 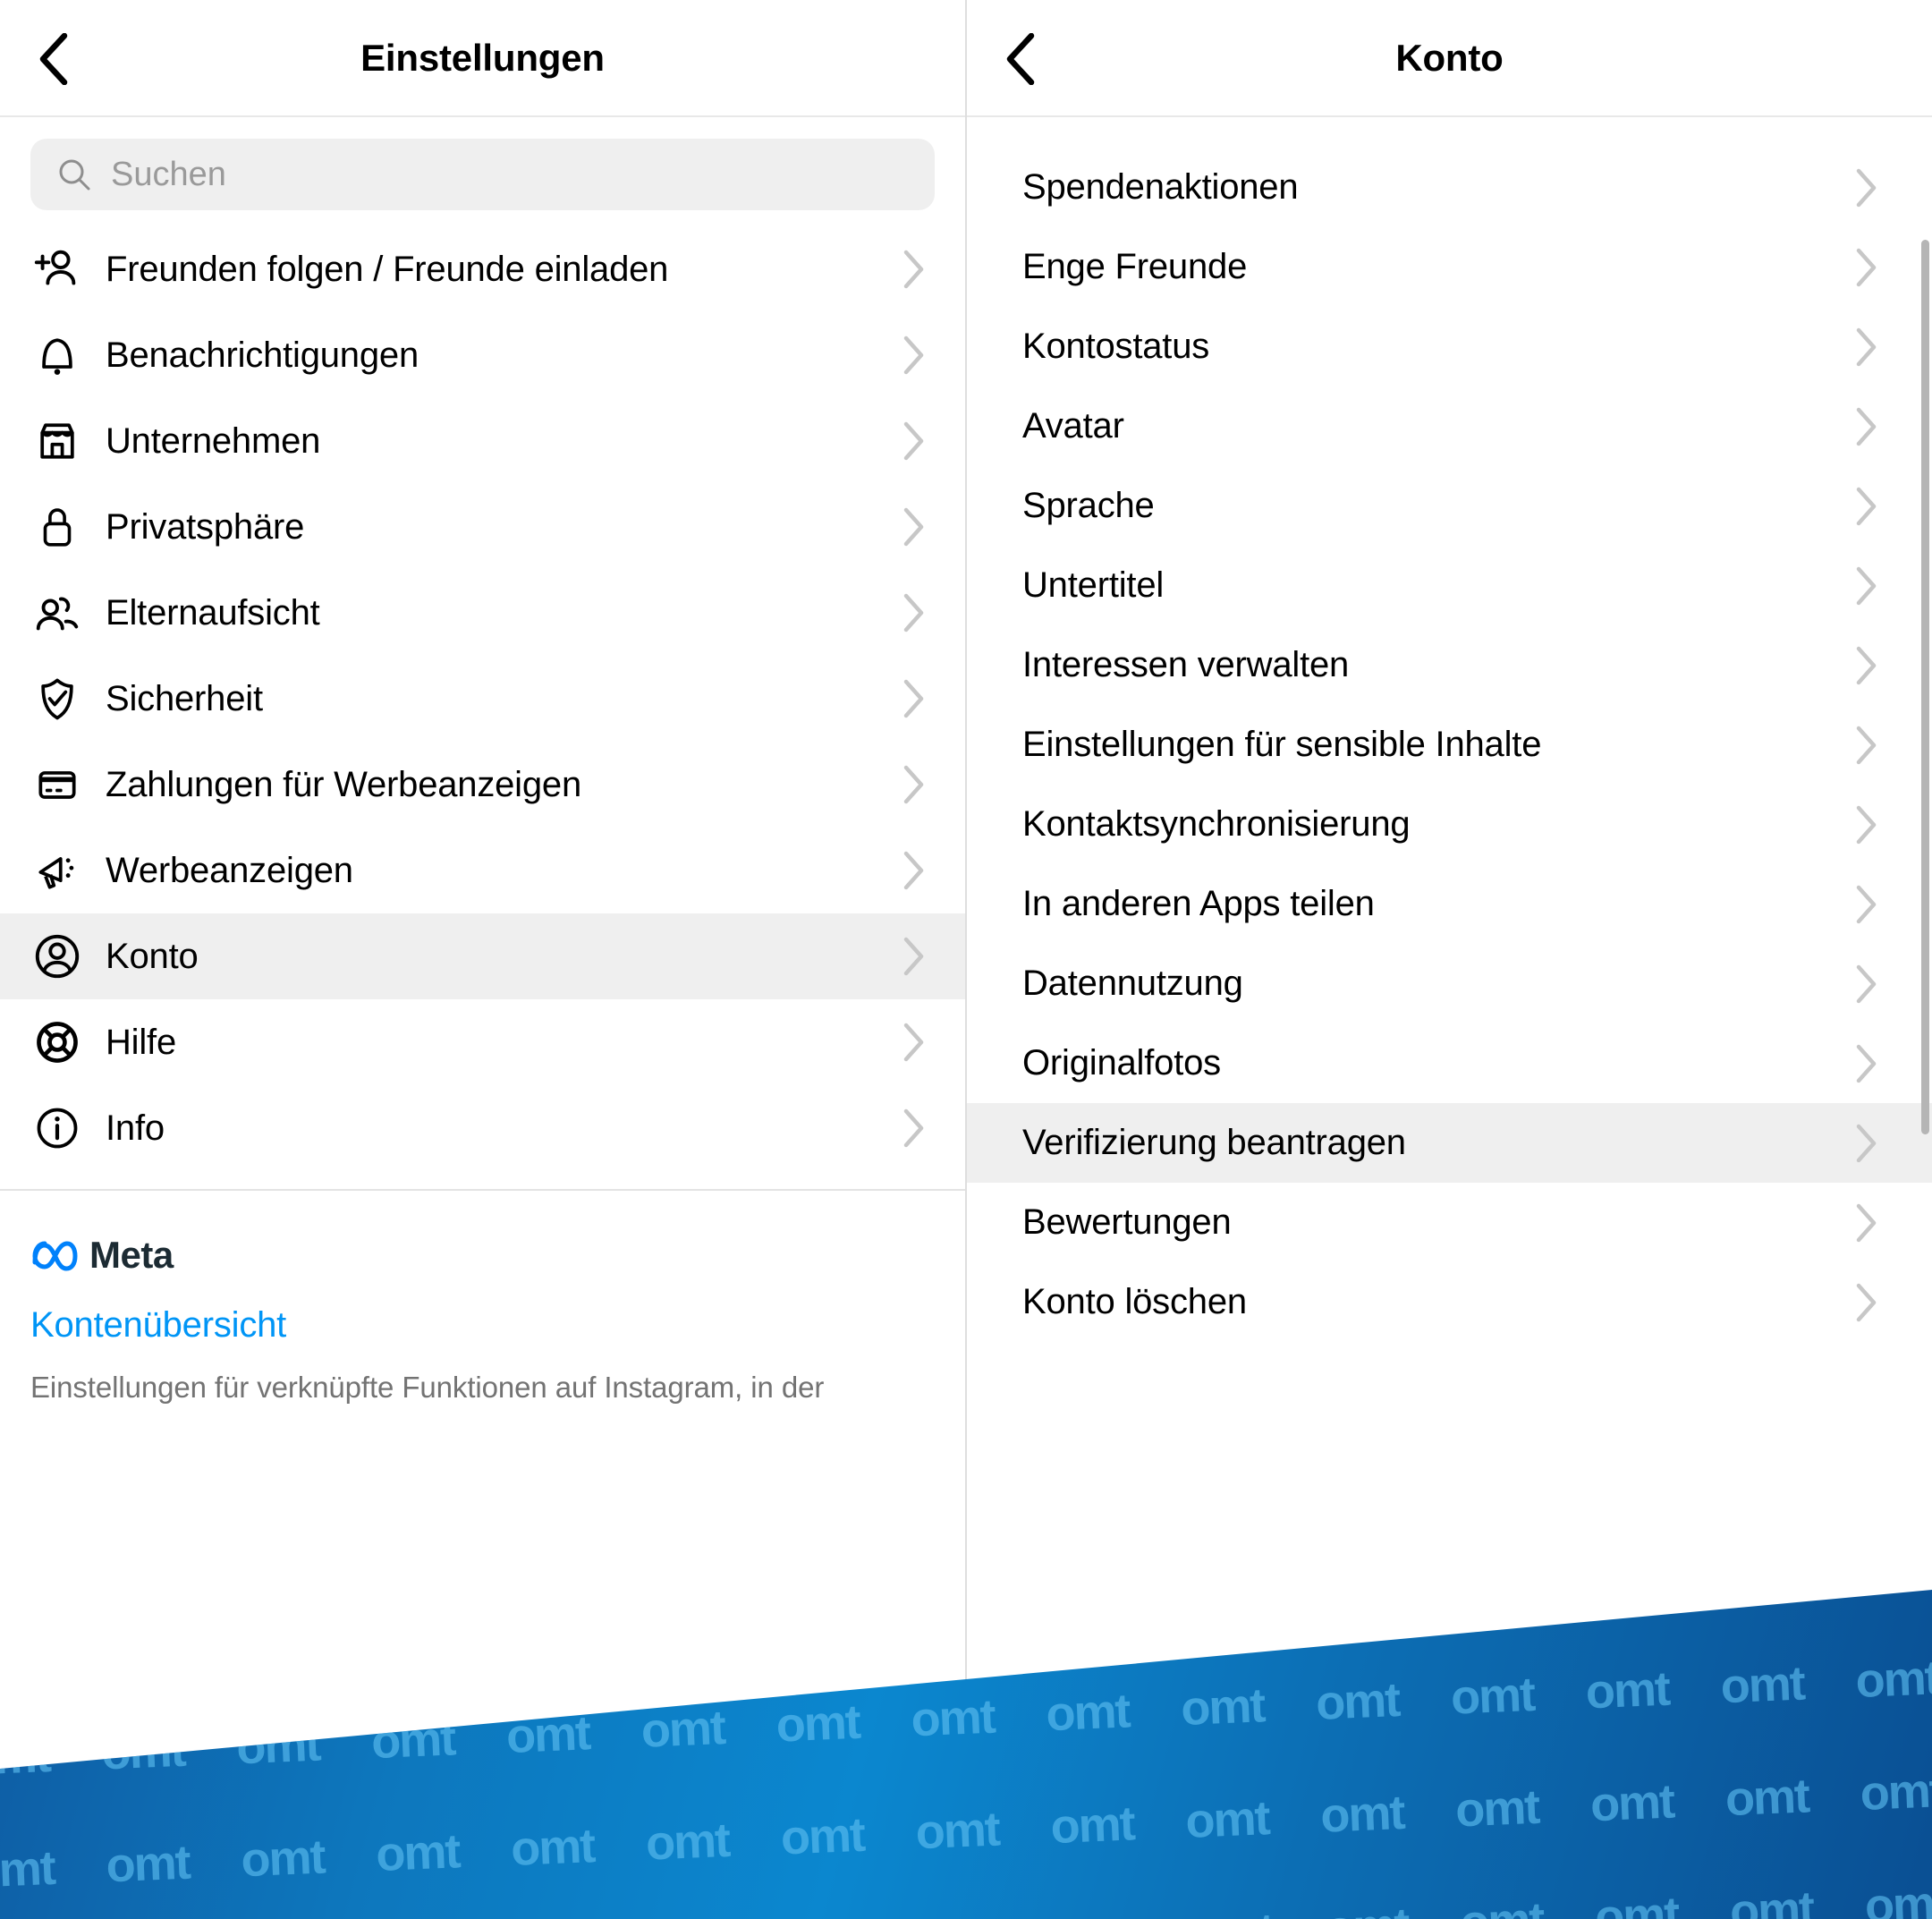 I want to click on bell-icon, so click(x=57, y=355).